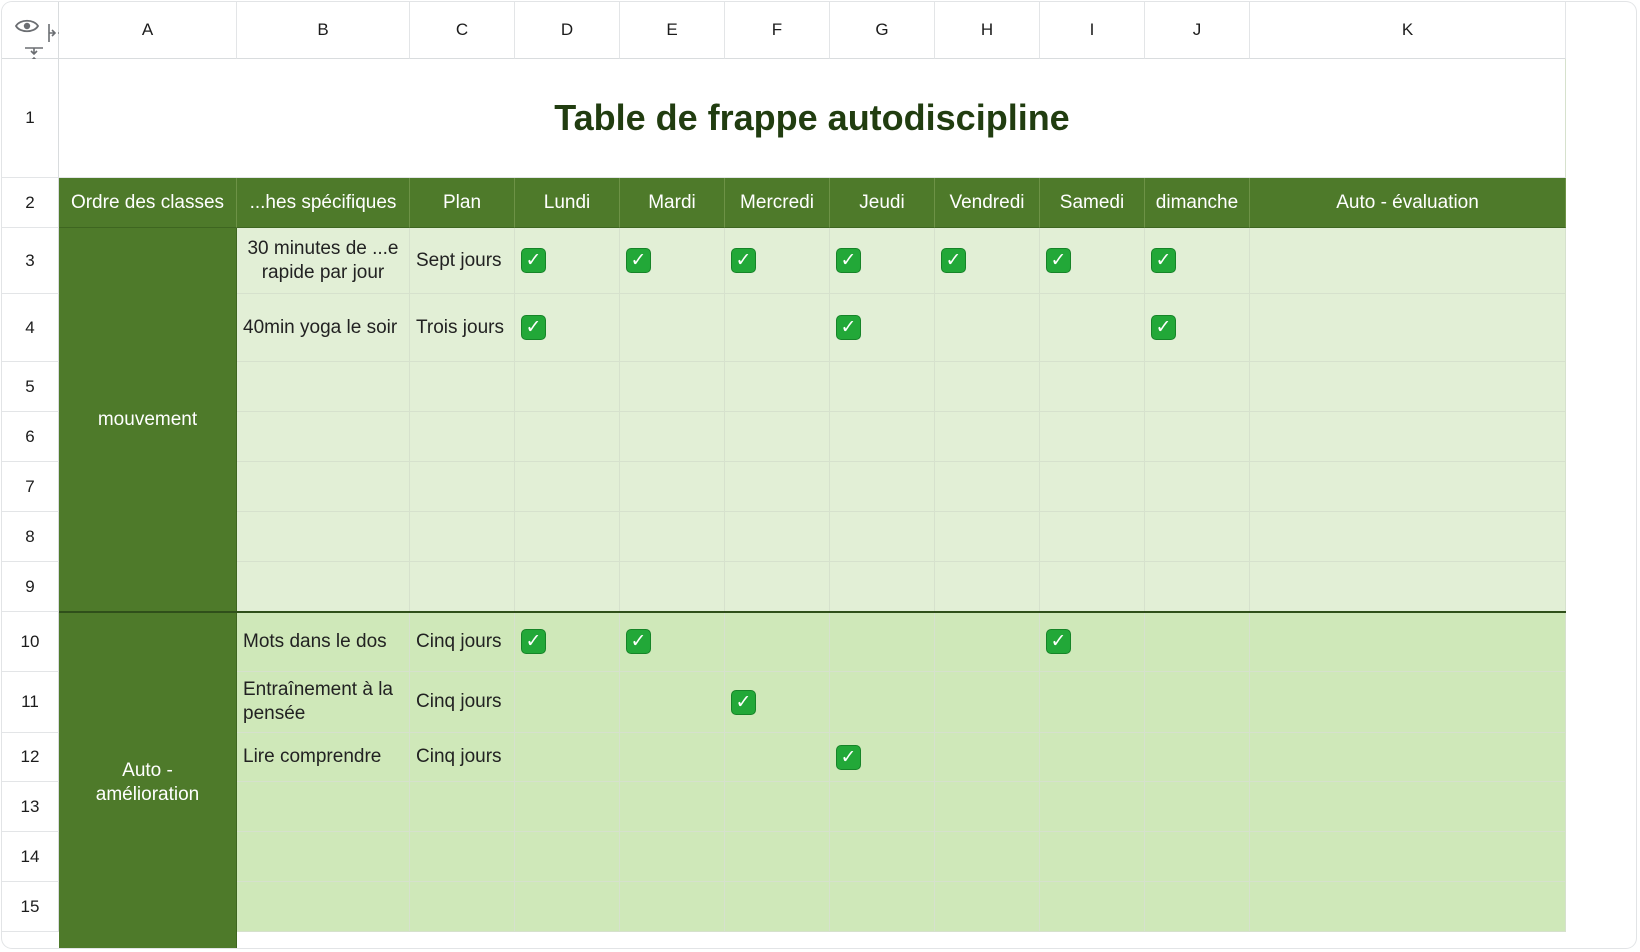  What do you see at coordinates (30, 487) in the screenshot?
I see `row-header-7: 7` at bounding box center [30, 487].